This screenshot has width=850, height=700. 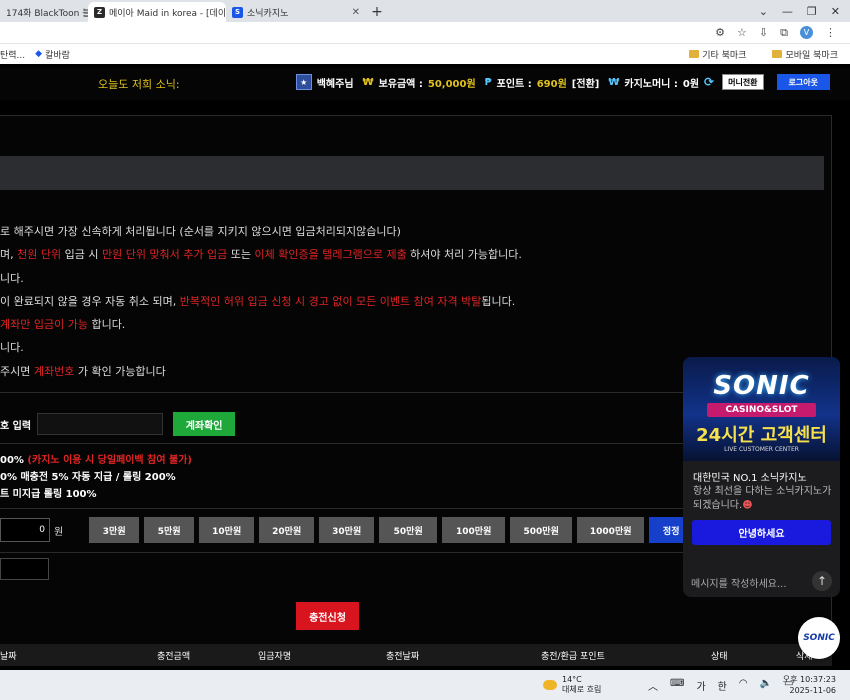 I want to click on tab-label: 소닉카지노, so click(x=268, y=13).